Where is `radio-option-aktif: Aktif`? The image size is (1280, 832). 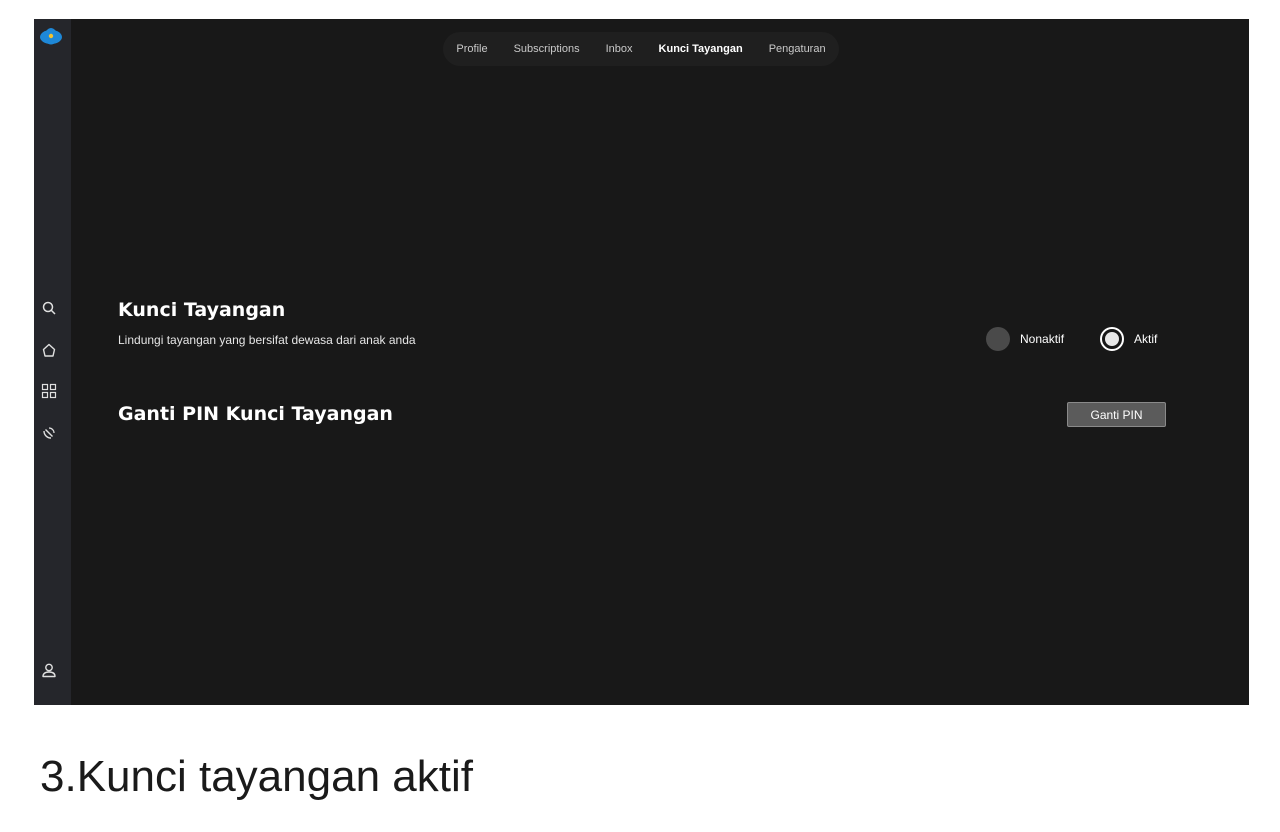
radio-option-aktif: Aktif is located at coordinates (1128, 339).